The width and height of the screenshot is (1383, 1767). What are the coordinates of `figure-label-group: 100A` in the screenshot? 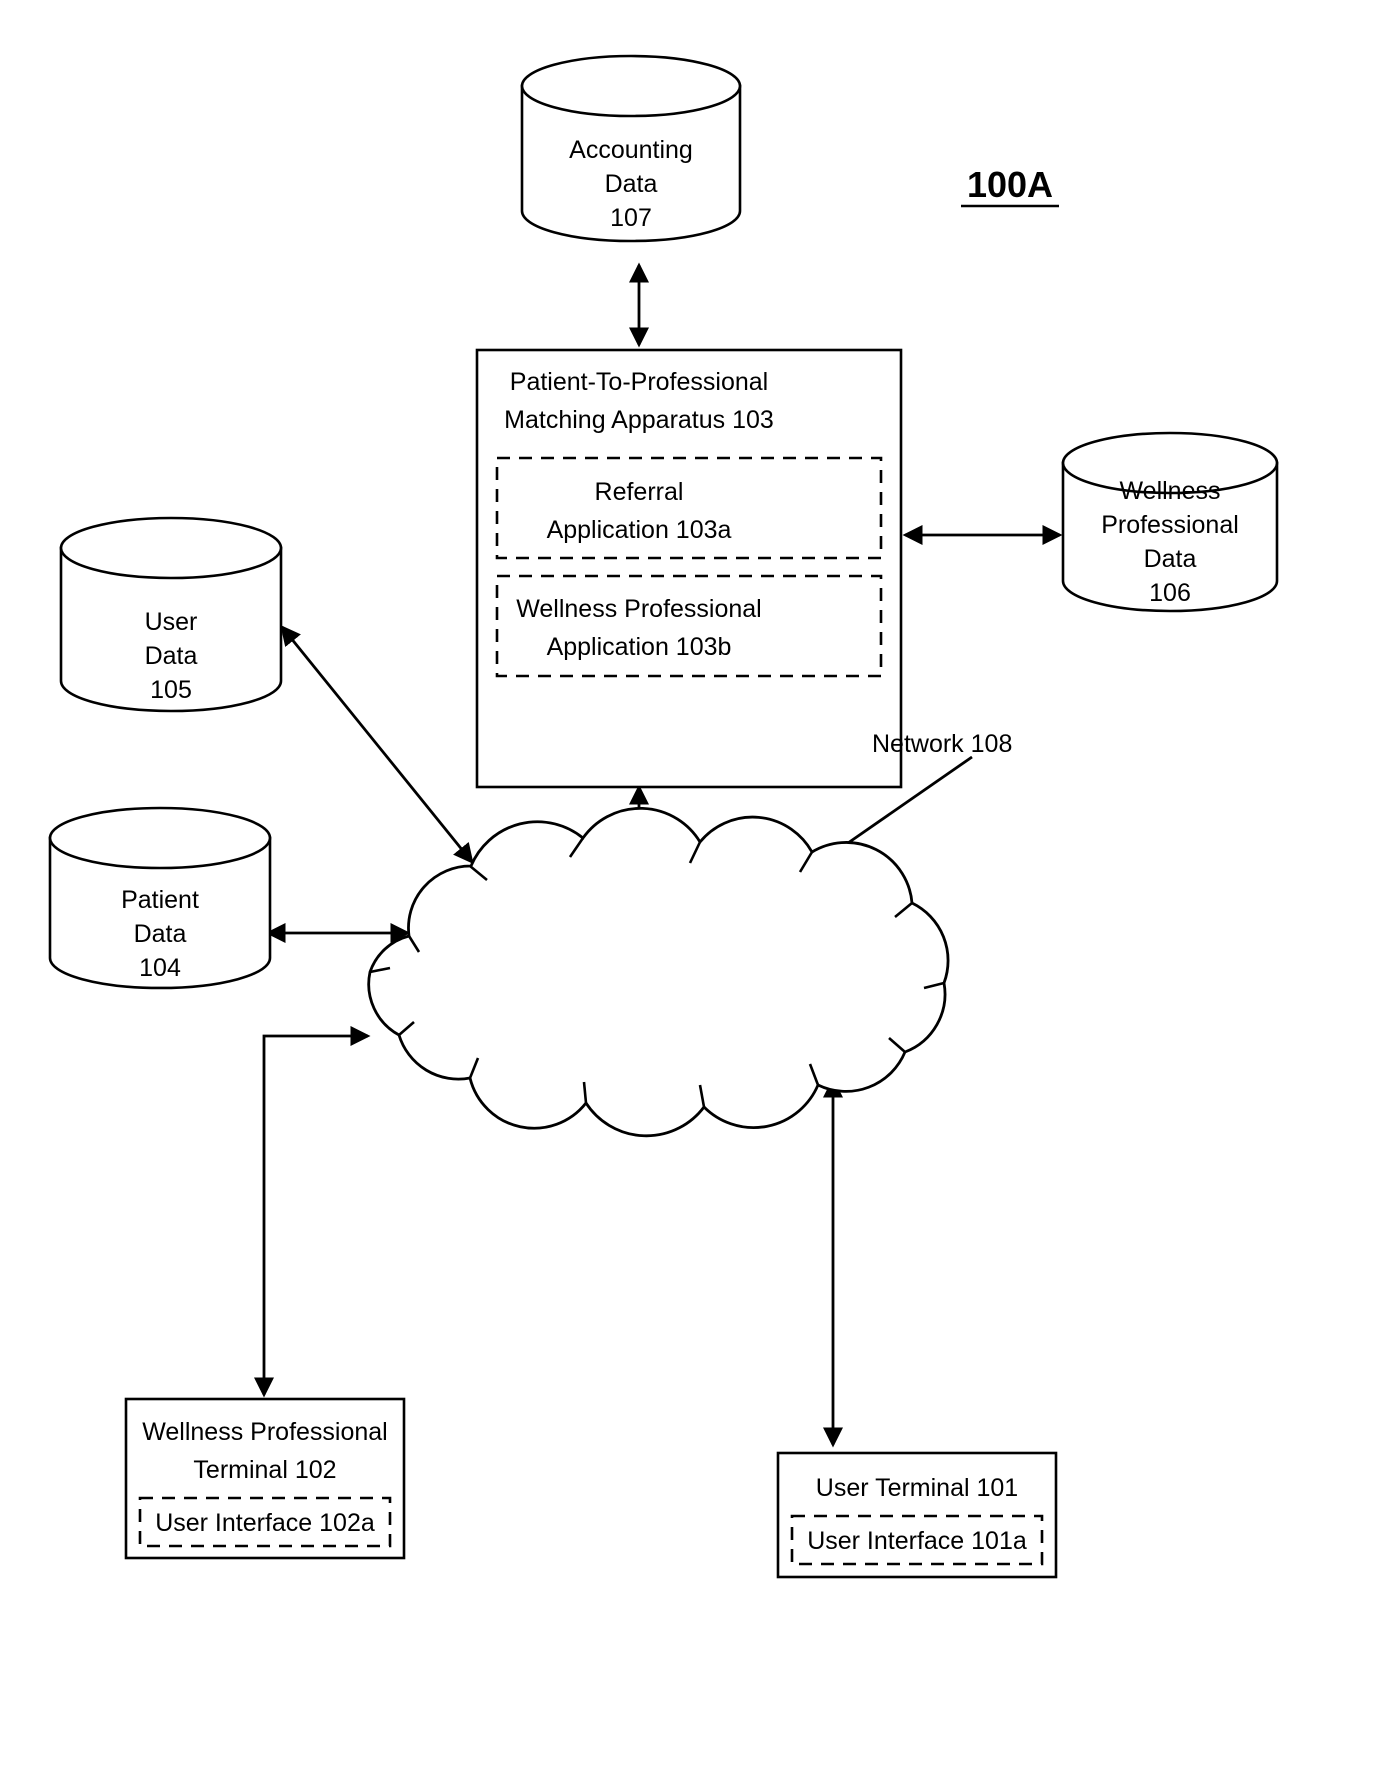 It's located at (1010, 186).